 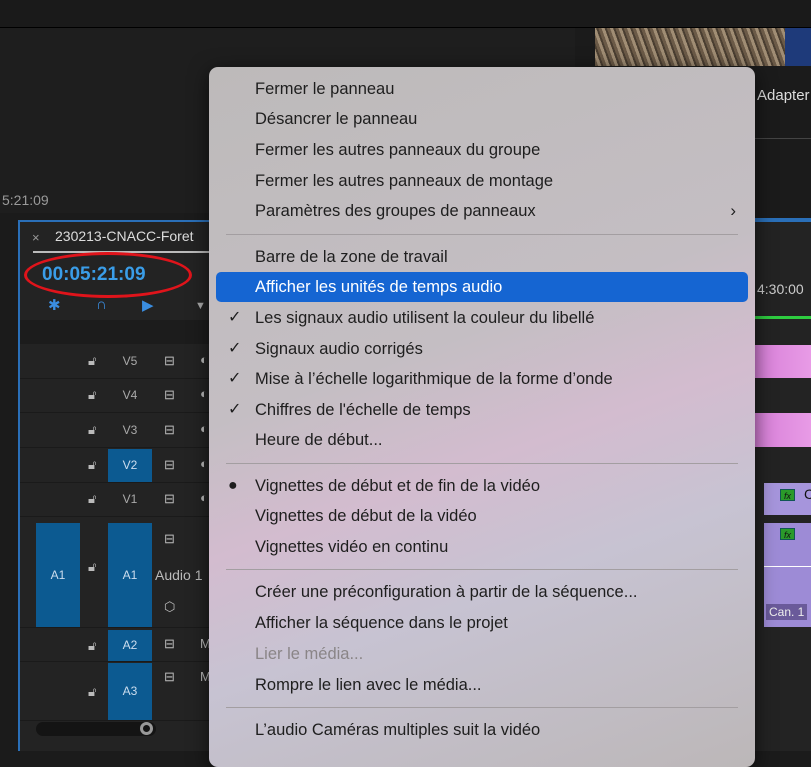 I want to click on menu-item-label: Vignettes vidéo en continu, so click(x=352, y=547).